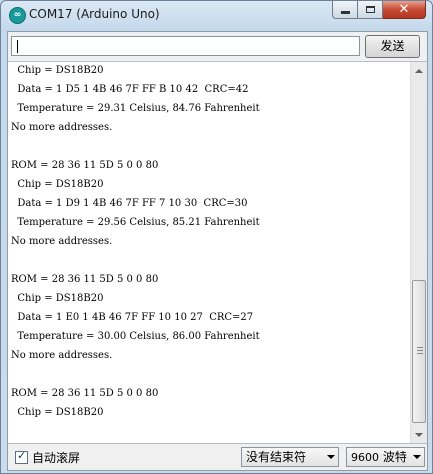 The image size is (433, 474). What do you see at coordinates (418, 252) in the screenshot?
I see `vertical-scrollbar` at bounding box center [418, 252].